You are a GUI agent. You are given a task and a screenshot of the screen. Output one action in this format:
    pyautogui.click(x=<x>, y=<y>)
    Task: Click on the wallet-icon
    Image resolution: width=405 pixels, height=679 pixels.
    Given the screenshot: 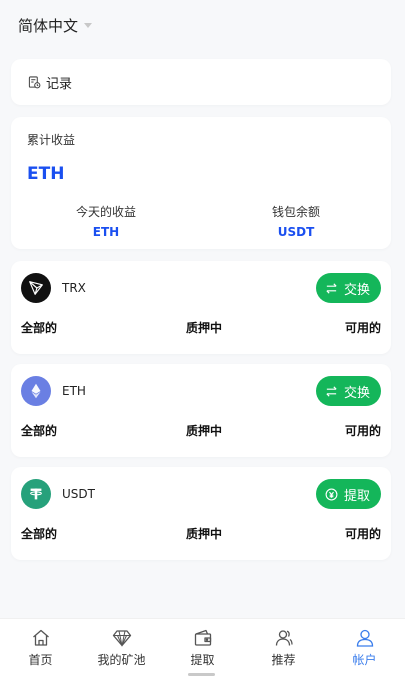 What is the action you would take?
    pyautogui.click(x=202, y=637)
    